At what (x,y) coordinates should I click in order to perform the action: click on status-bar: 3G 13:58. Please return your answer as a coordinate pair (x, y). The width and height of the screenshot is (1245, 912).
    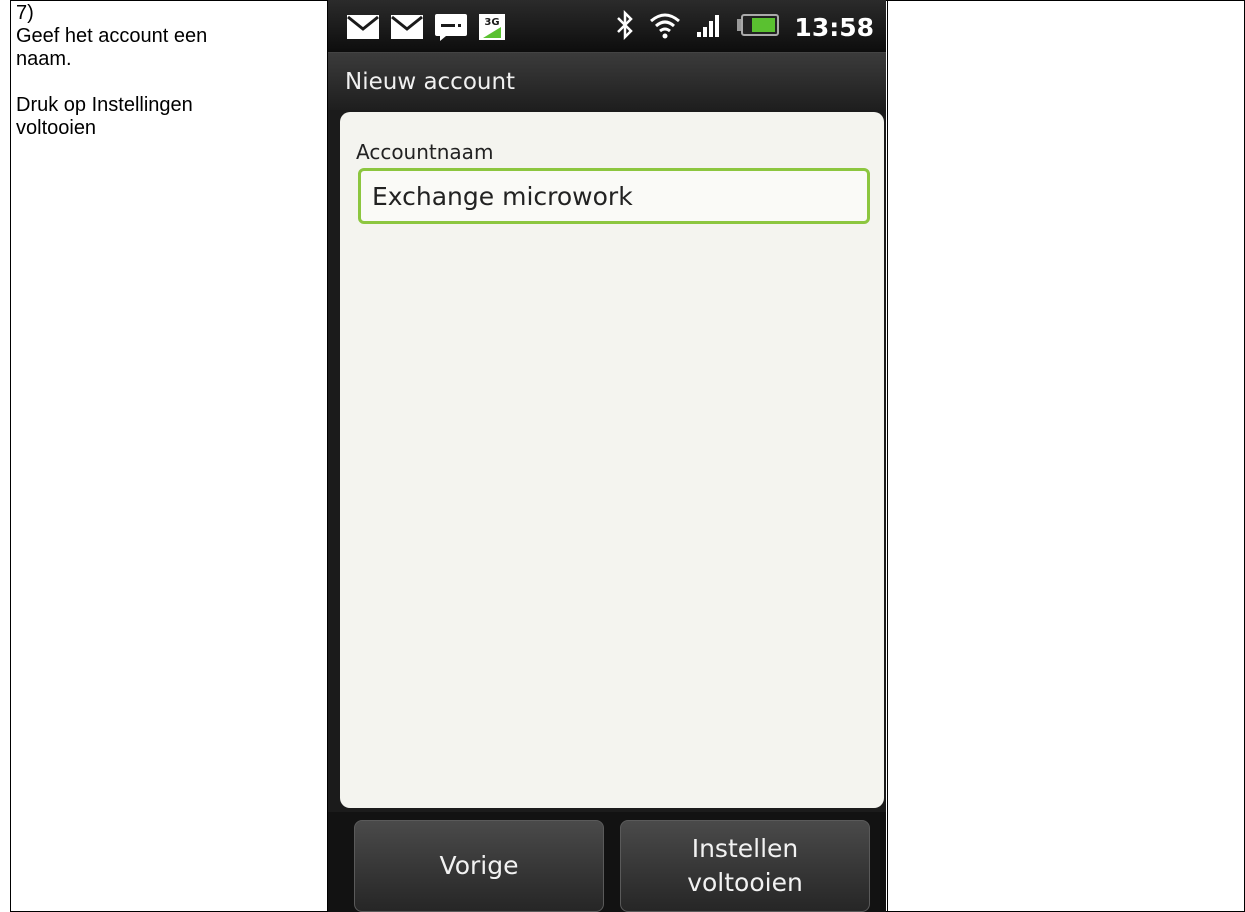
    Looking at the image, I should click on (607, 26).